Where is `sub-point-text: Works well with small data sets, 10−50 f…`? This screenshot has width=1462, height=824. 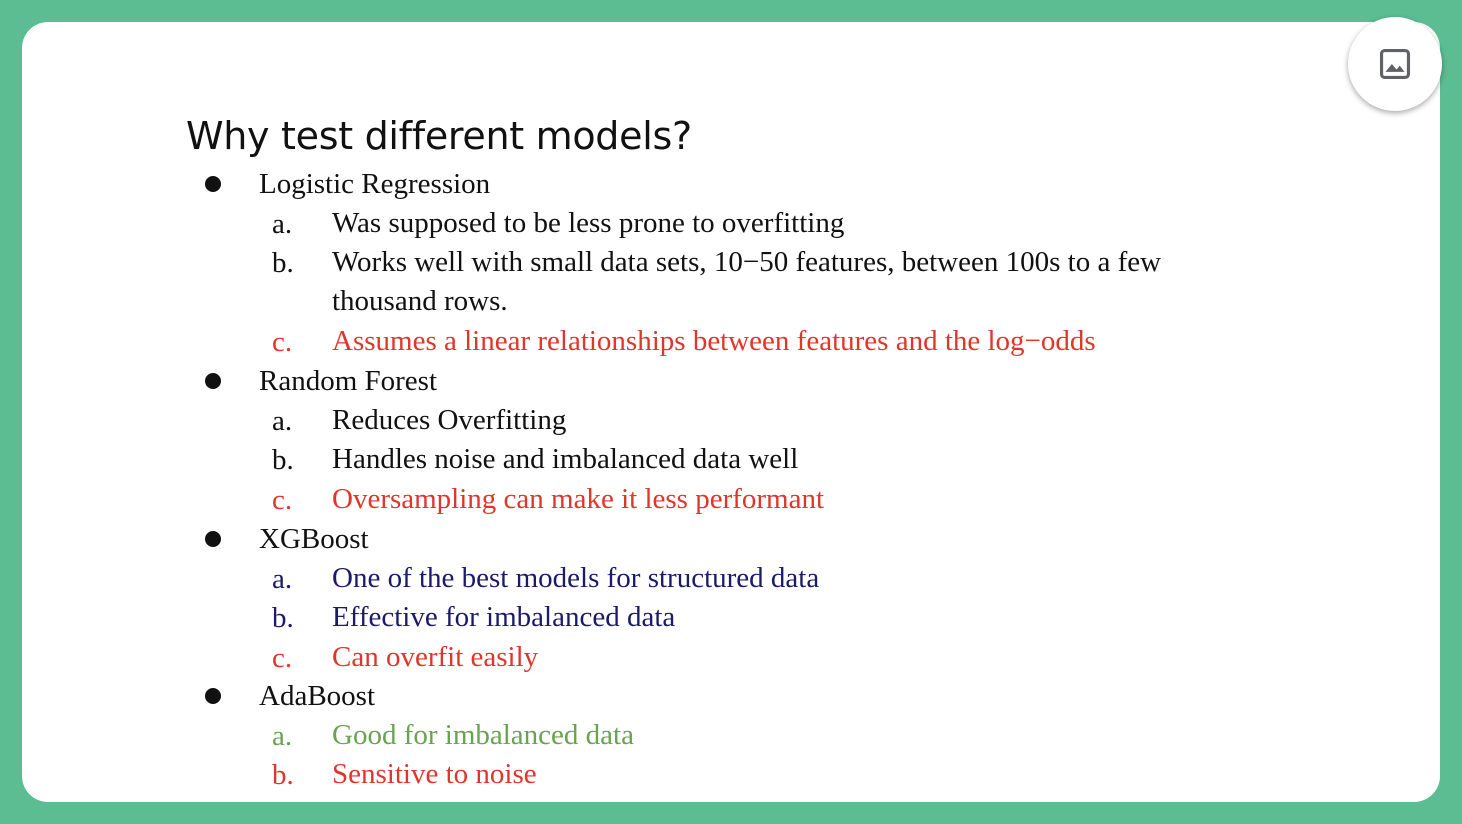
sub-point-text: Works well with small data sets, 10−50 f… is located at coordinates (747, 281).